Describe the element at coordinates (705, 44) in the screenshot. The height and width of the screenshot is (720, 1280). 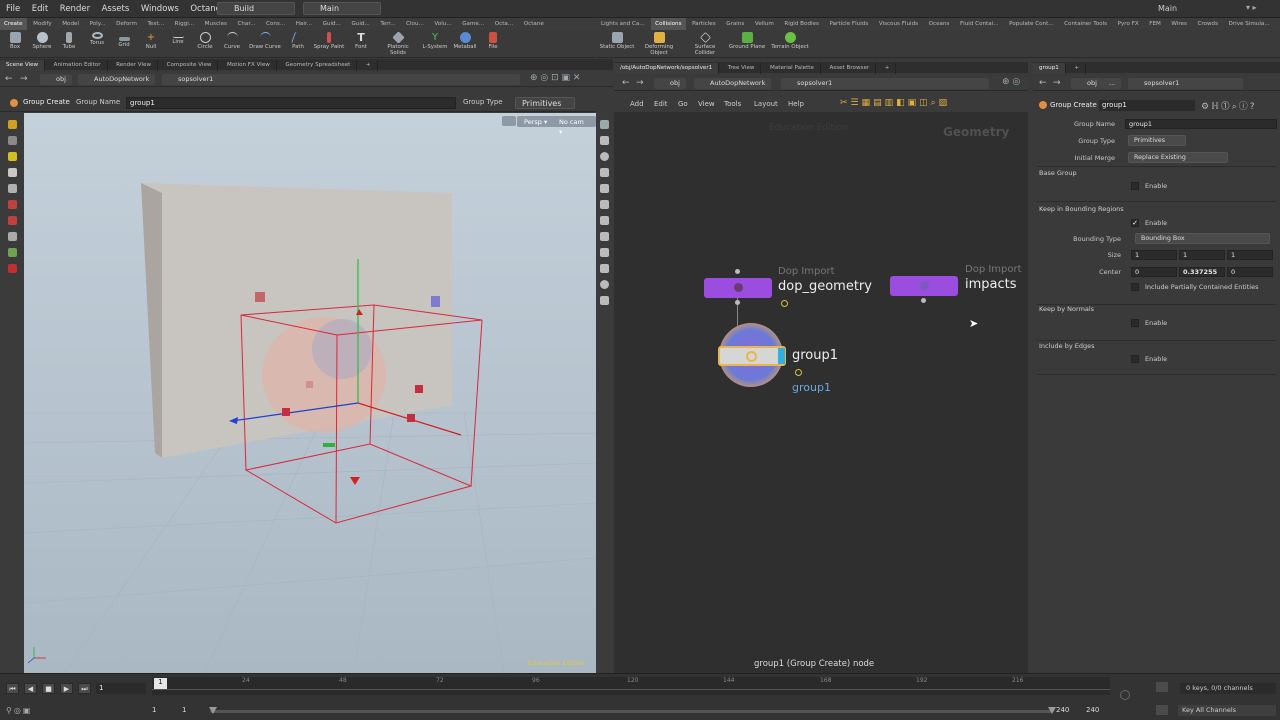
I see `tool-surface-collider: Surface Collider` at that location.